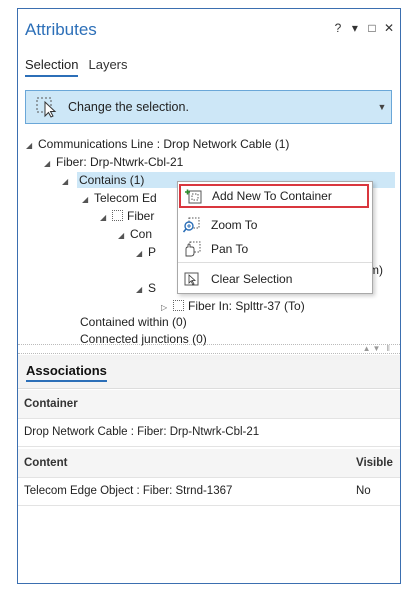 The image size is (415, 594). I want to click on tree-node-s: ◢ S, so click(146, 289).